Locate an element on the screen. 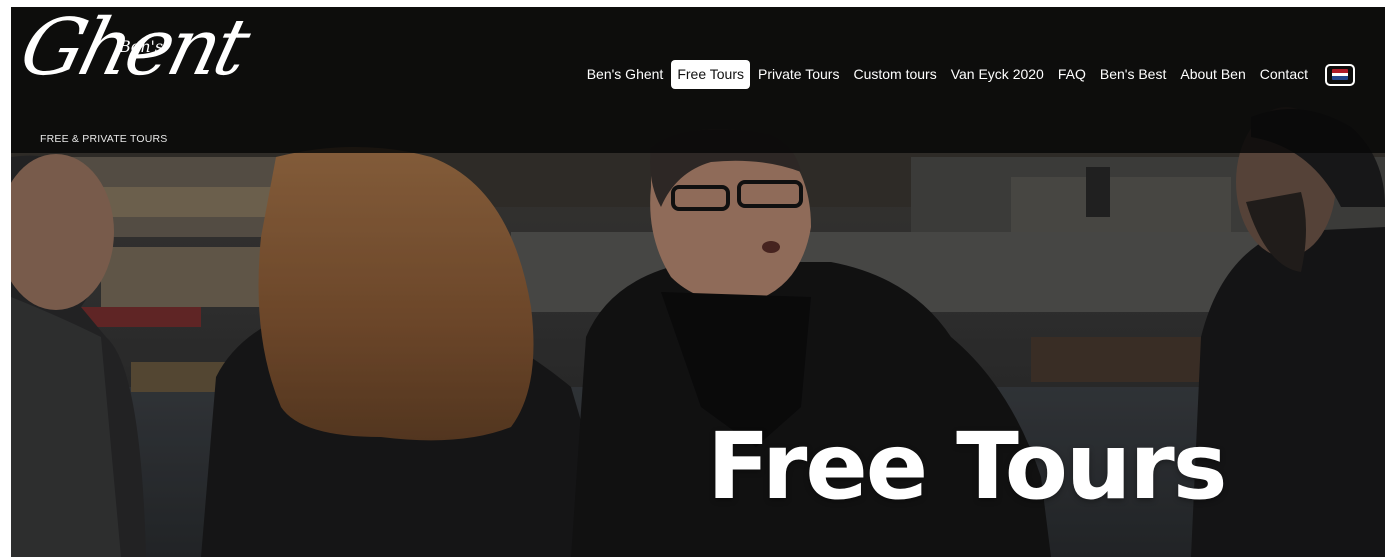  nav-item-faq: FAQ is located at coordinates (1072, 74).